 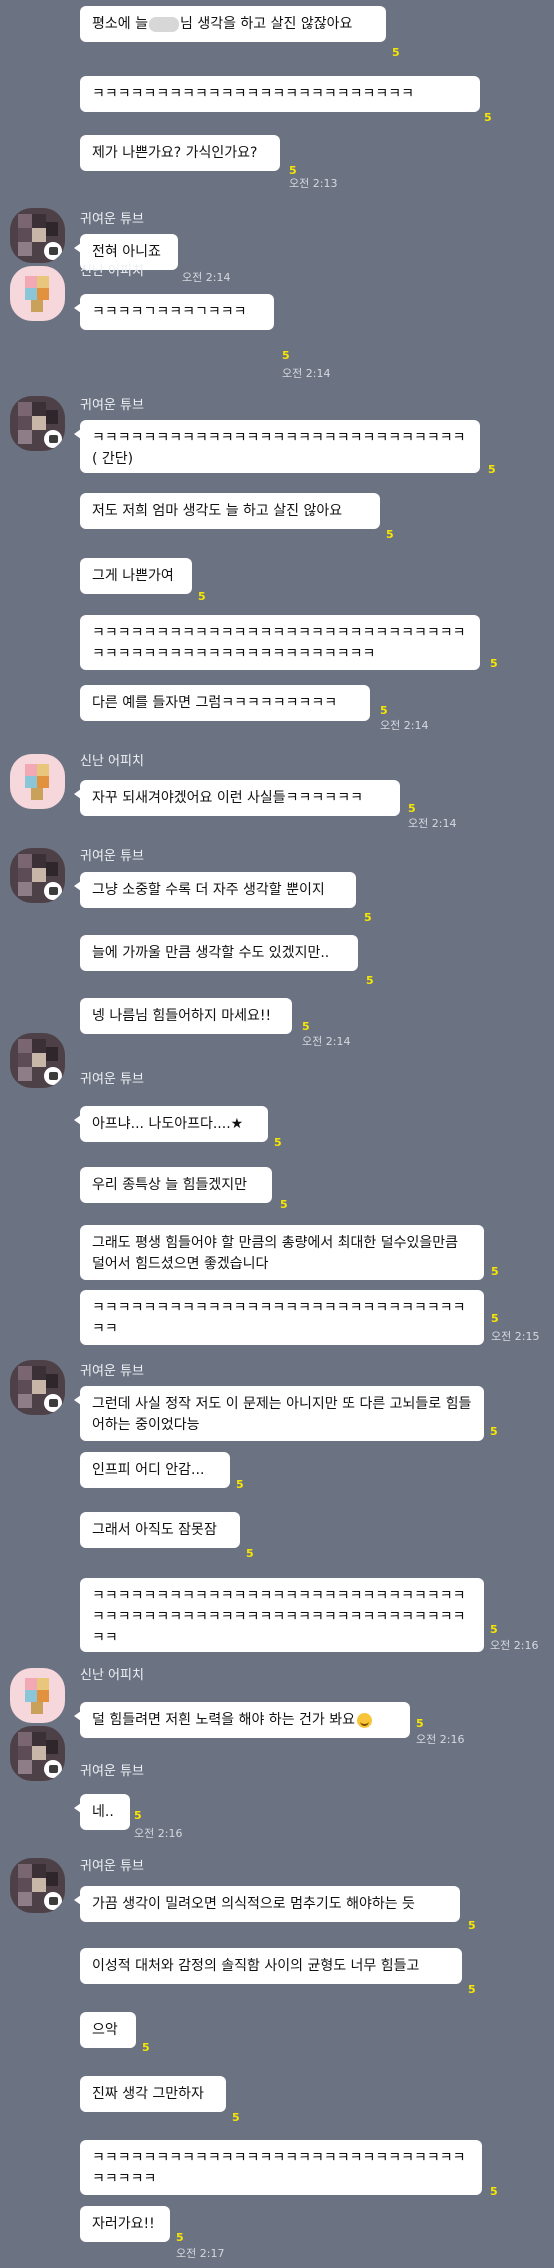 What do you see at coordinates (217, 511) in the screenshot?
I see `message-text: 저도 저희 엄마 생각도 늘 하고 살진 않아요` at bounding box center [217, 511].